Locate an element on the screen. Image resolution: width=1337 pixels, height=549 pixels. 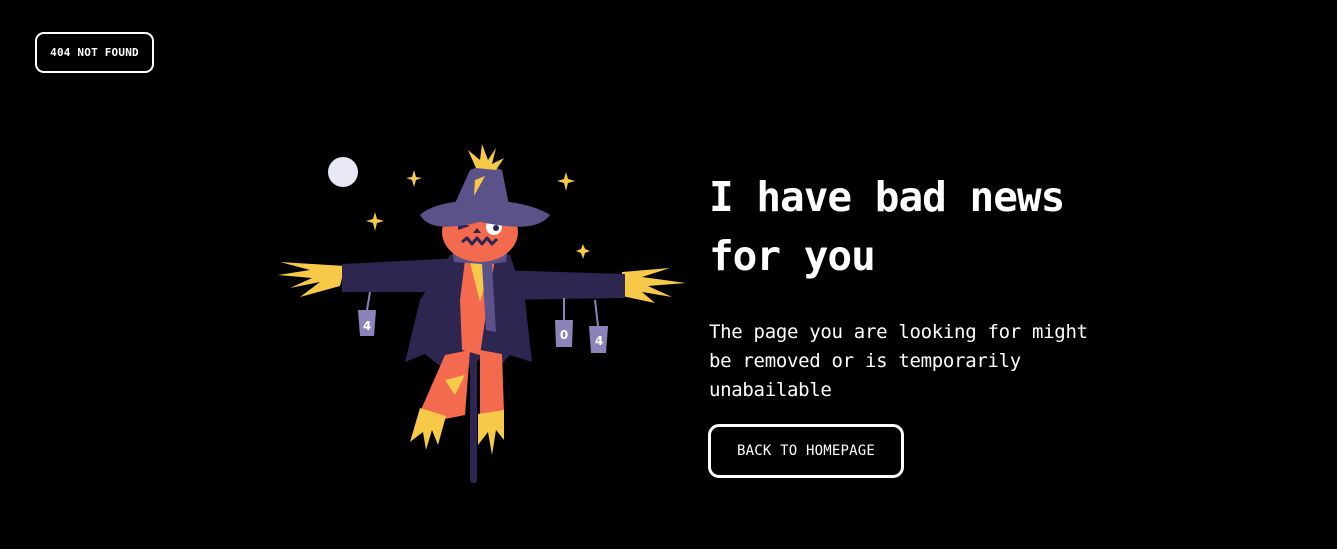
can-label-4b: 4 is located at coordinates (599, 341).